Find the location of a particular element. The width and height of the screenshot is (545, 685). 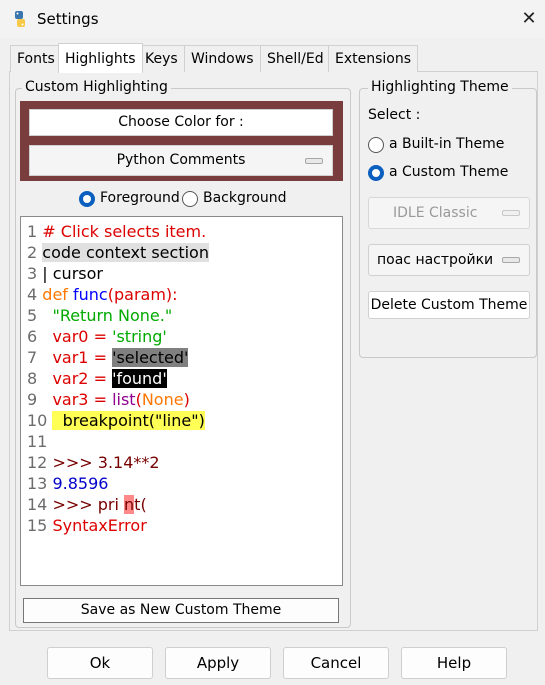

sample-token: func is located at coordinates (90, 294).